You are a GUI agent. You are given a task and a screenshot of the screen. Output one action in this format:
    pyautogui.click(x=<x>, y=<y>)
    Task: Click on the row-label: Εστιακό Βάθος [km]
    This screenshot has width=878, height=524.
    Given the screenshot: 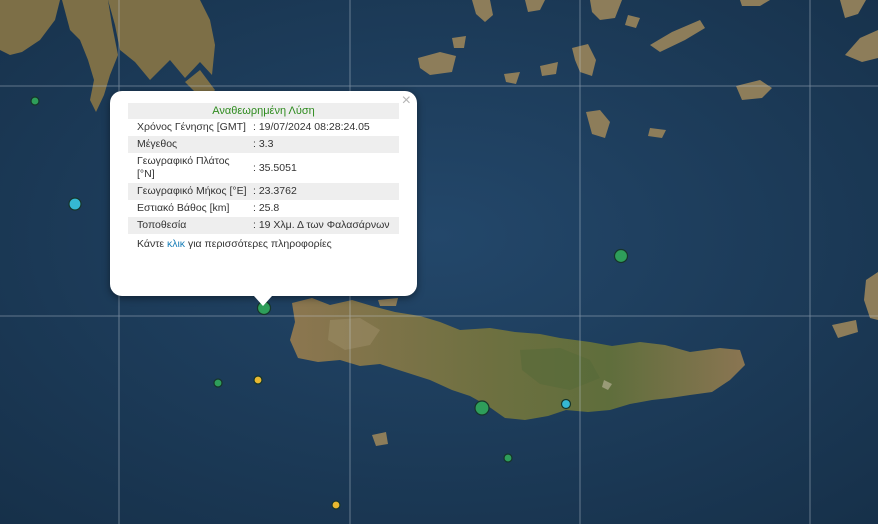 What is the action you would take?
    pyautogui.click(x=183, y=208)
    